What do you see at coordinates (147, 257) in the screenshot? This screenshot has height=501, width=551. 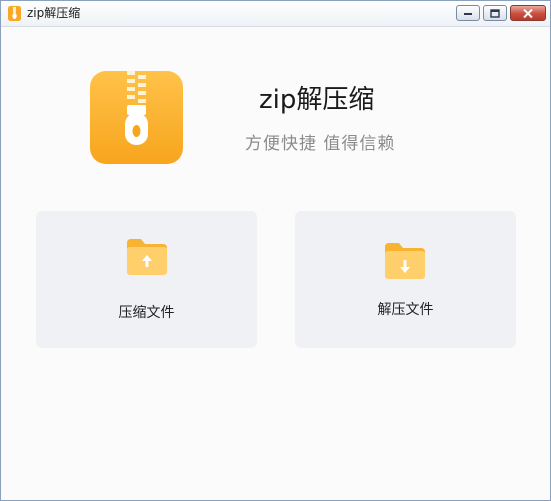 I see `folder-upload-icon` at bounding box center [147, 257].